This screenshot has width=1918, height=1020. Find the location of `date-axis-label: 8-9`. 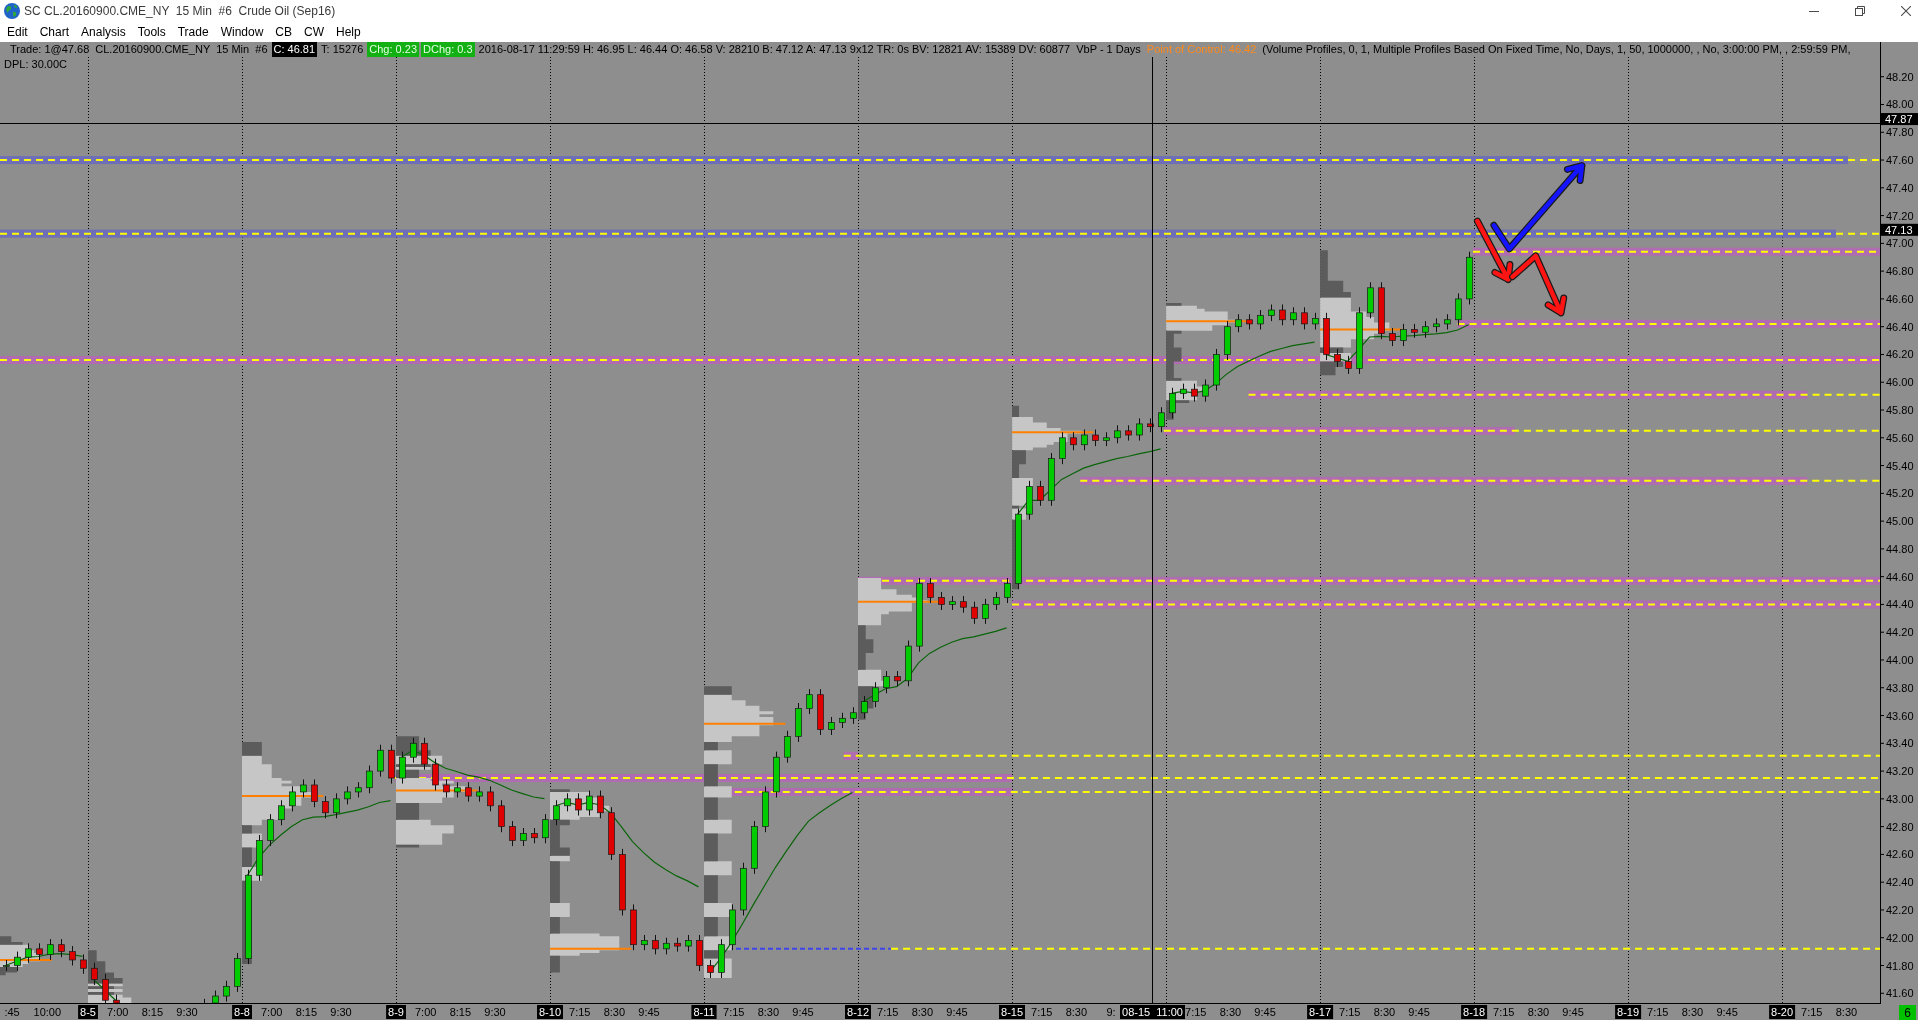

date-axis-label: 8-9 is located at coordinates (396, 1012).